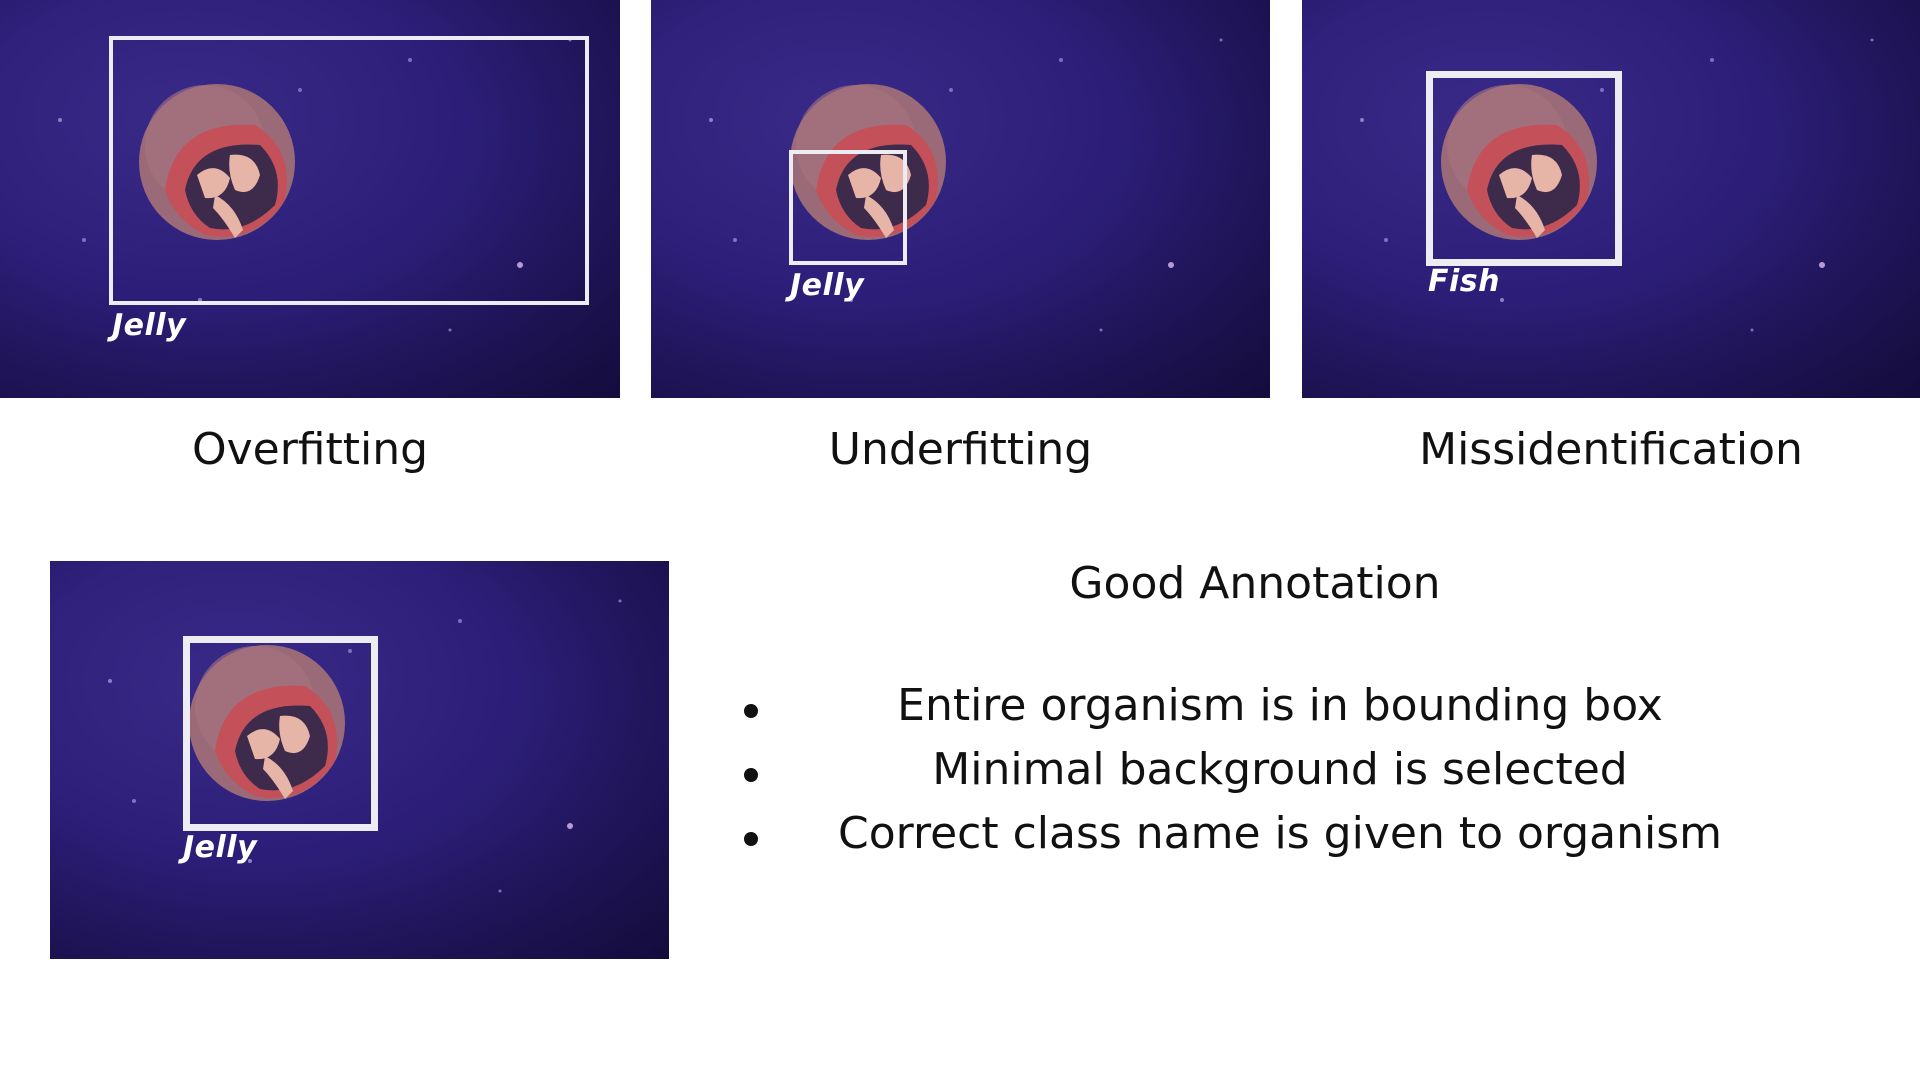  Describe the element at coordinates (1255, 583) in the screenshot. I see `good-annotation-title: Good Annotation` at that location.